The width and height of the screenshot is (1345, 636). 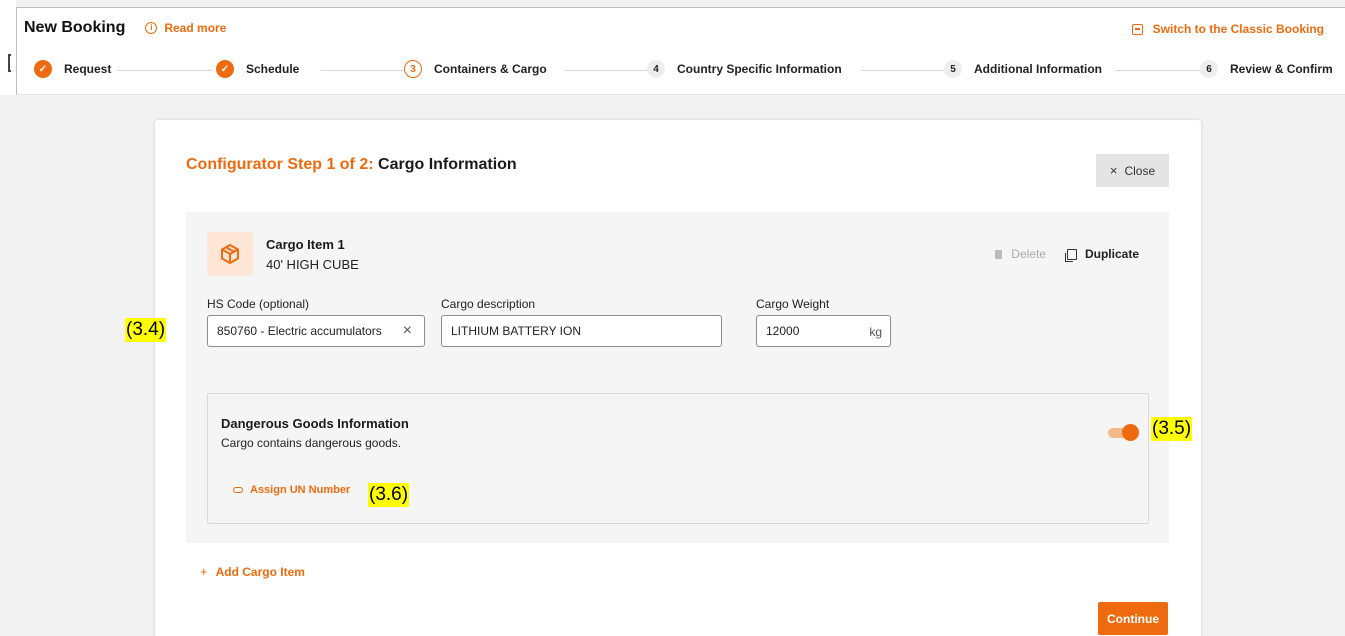 What do you see at coordinates (238, 490) in the screenshot?
I see `link-icon` at bounding box center [238, 490].